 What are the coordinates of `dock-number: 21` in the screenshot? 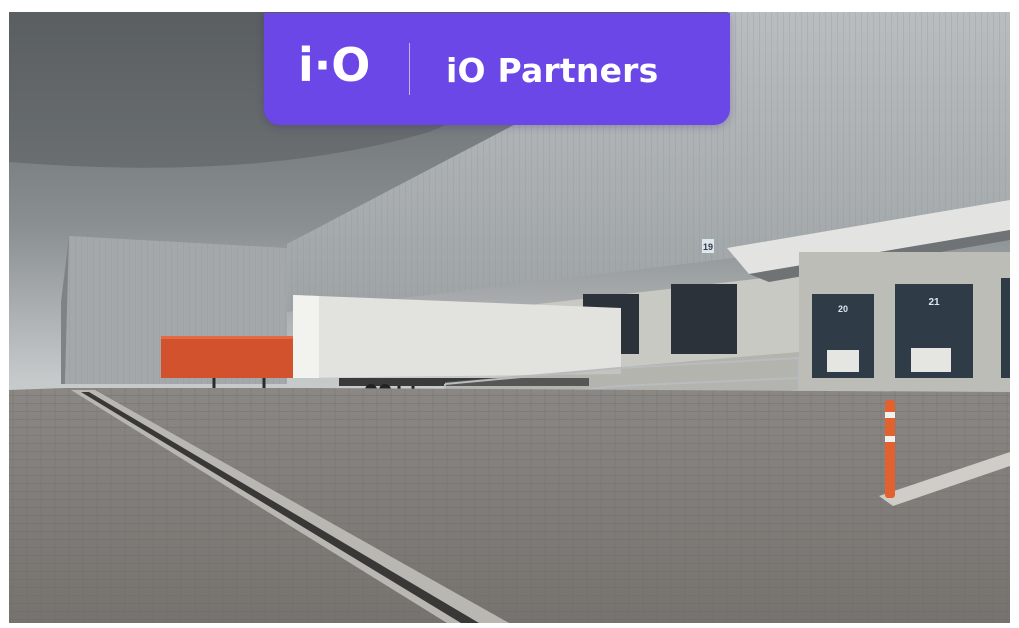 It's located at (934, 302).